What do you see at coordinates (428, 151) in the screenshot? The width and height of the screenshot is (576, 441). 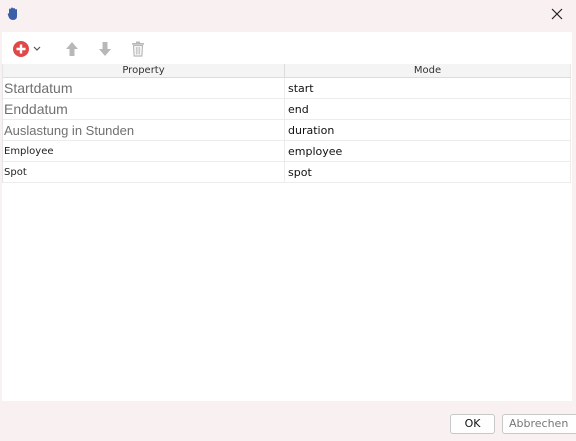 I see `mode-cell: employee` at bounding box center [428, 151].